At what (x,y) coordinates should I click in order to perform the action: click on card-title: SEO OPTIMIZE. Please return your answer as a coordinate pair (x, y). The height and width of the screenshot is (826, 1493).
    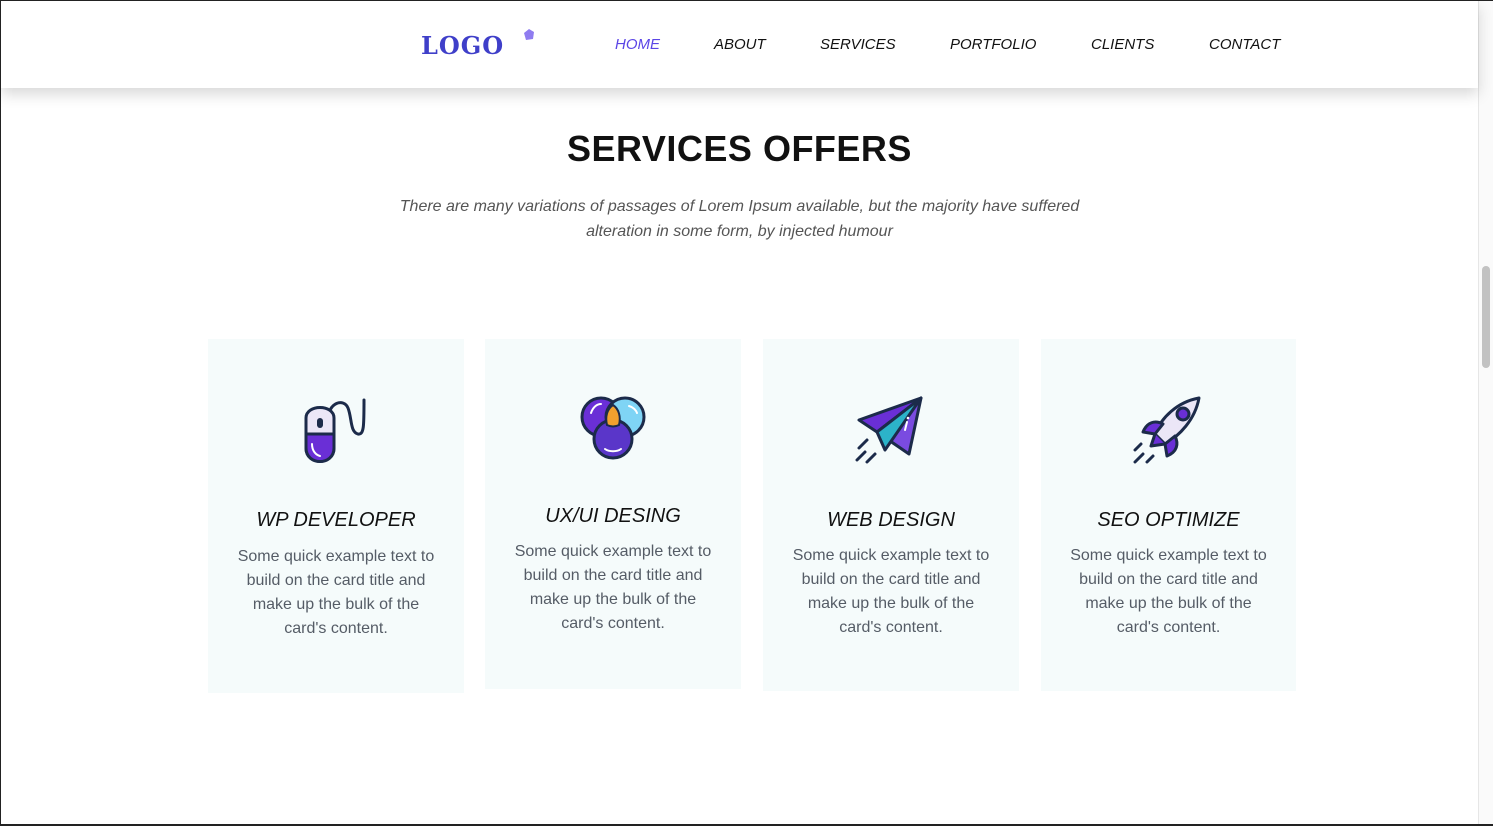
    Looking at the image, I should click on (1168, 520).